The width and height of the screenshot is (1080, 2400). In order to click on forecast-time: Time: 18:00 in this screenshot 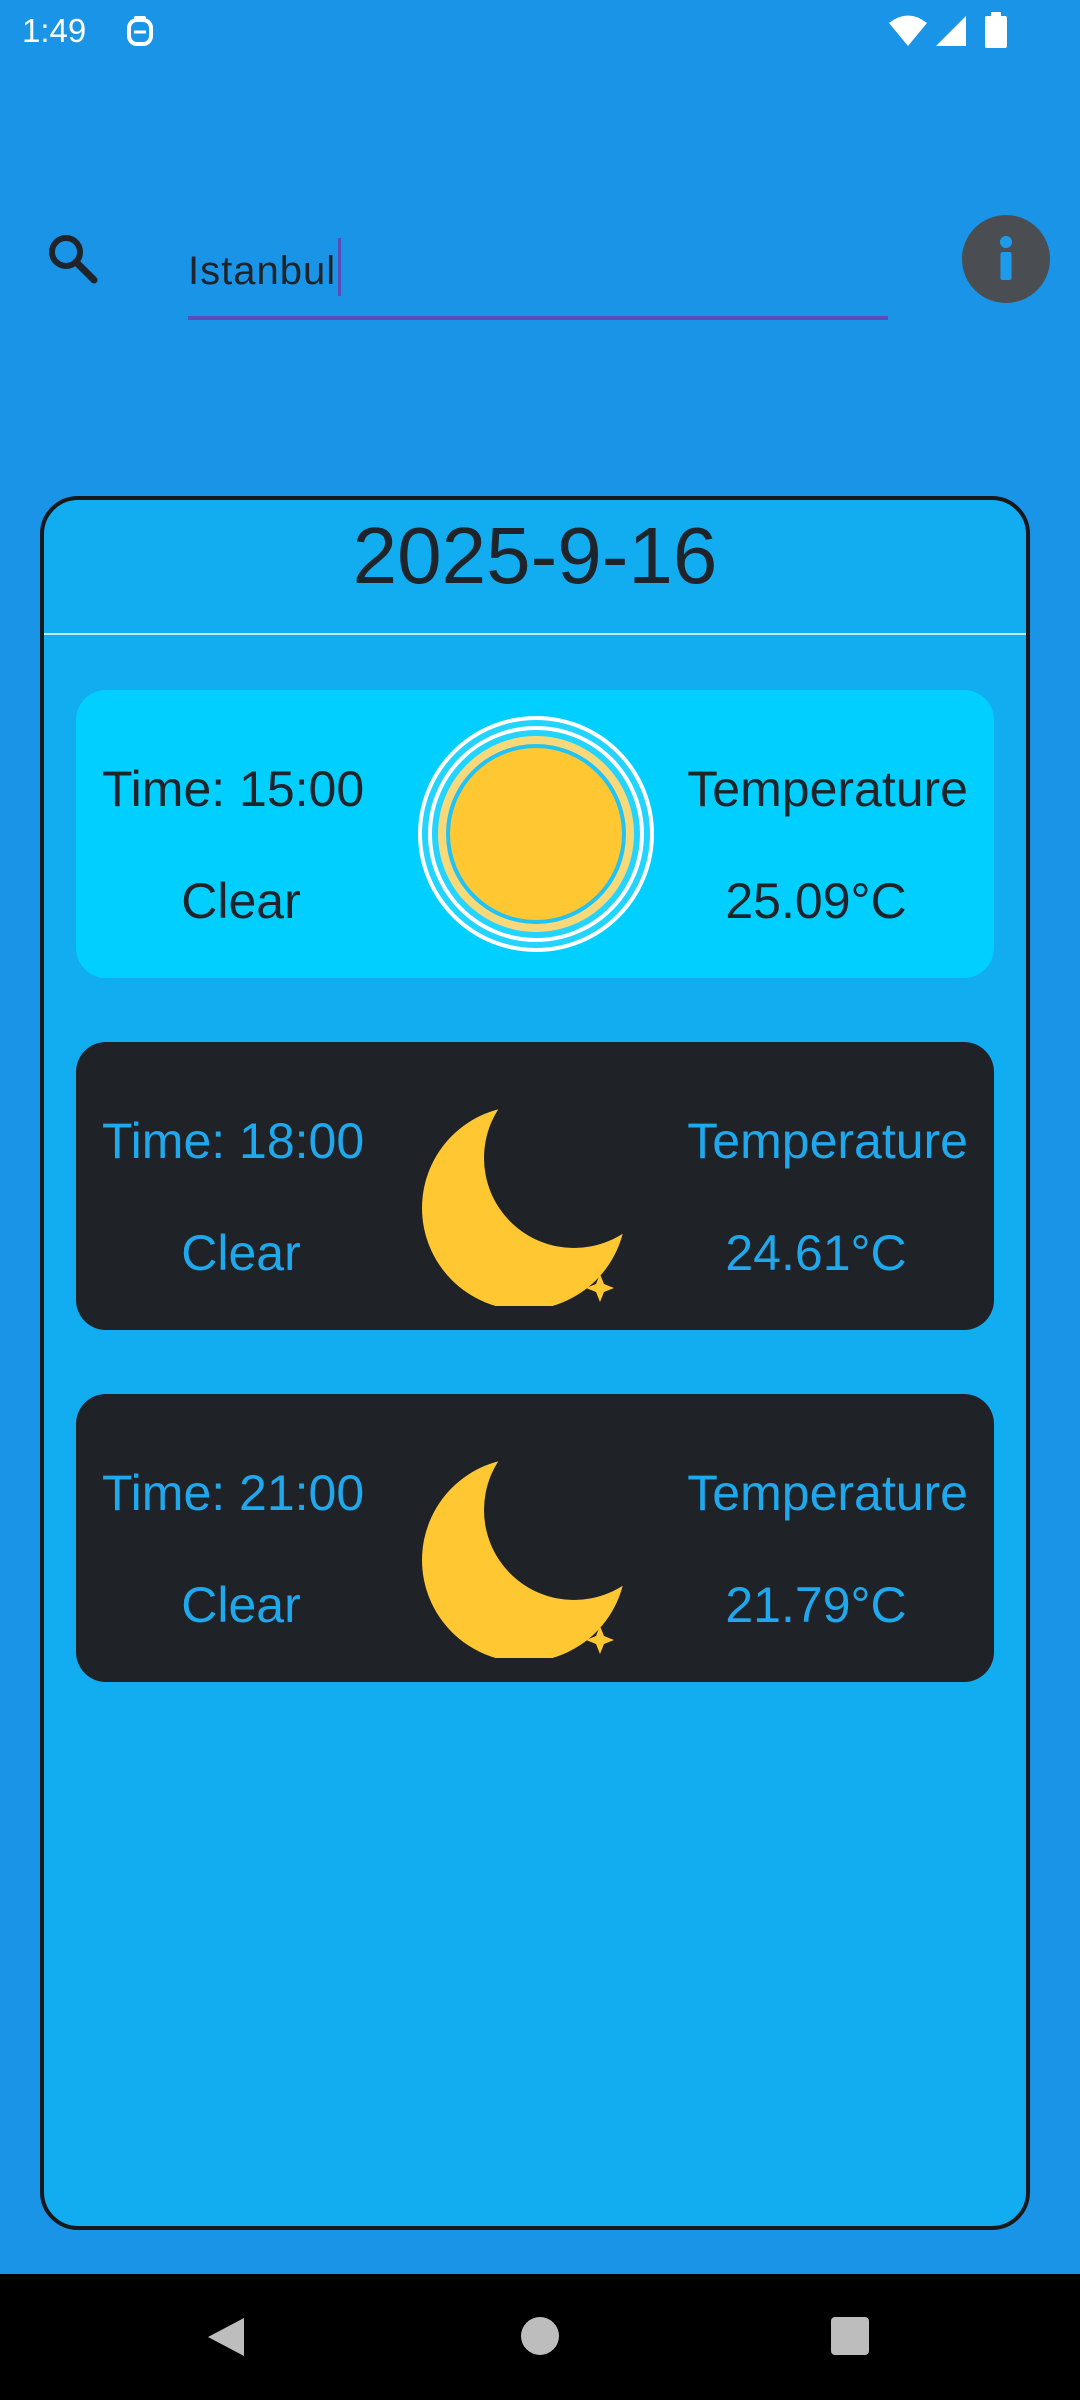, I will do `click(233, 1141)`.